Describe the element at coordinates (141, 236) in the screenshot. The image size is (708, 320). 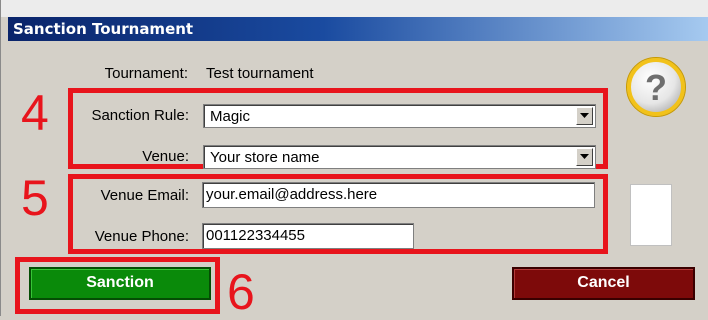
I see `venue-phone-label: Venue Phone:` at that location.